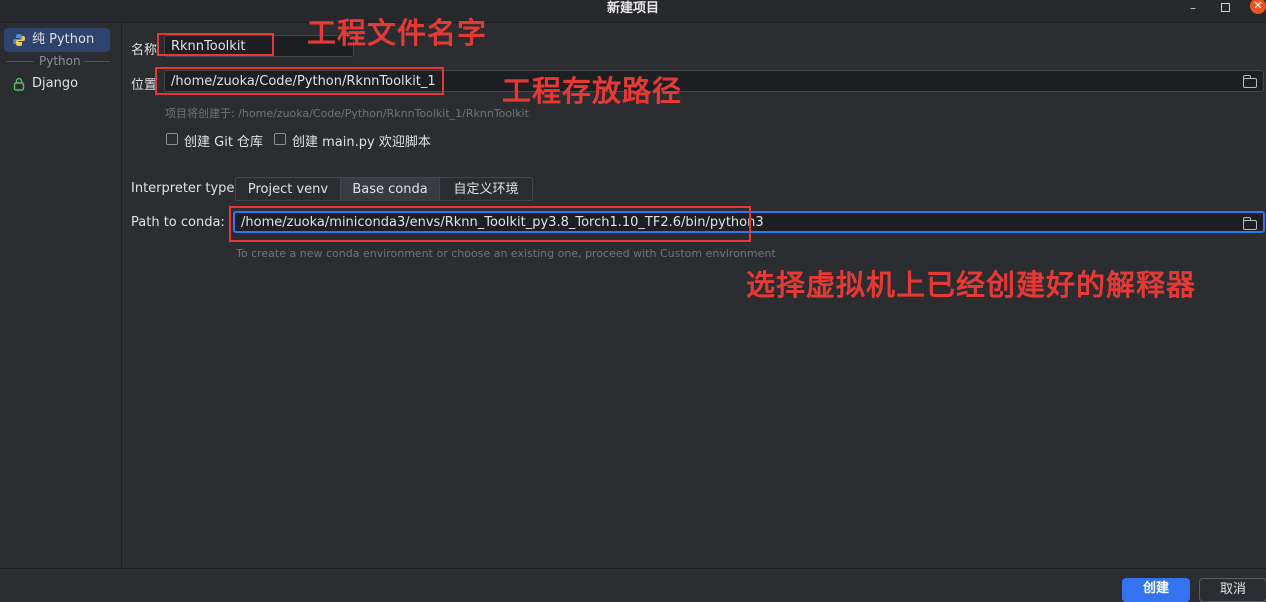  I want to click on git-repo-checkbox, so click(172, 139).